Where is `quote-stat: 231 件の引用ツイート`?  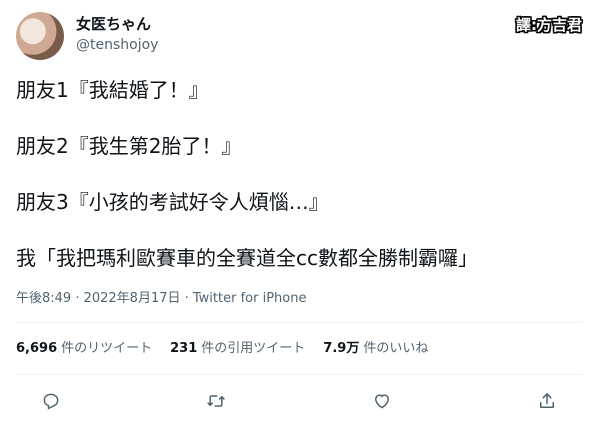 quote-stat: 231 件の引用ツイート is located at coordinates (237, 349).